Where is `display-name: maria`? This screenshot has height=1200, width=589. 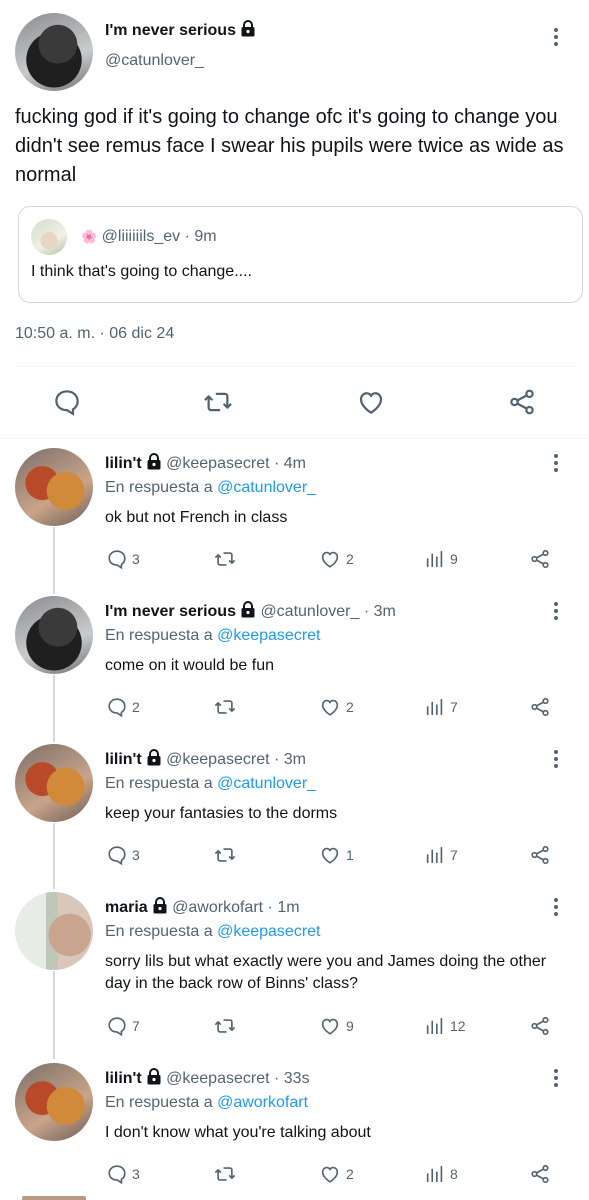 display-name: maria is located at coordinates (126, 907).